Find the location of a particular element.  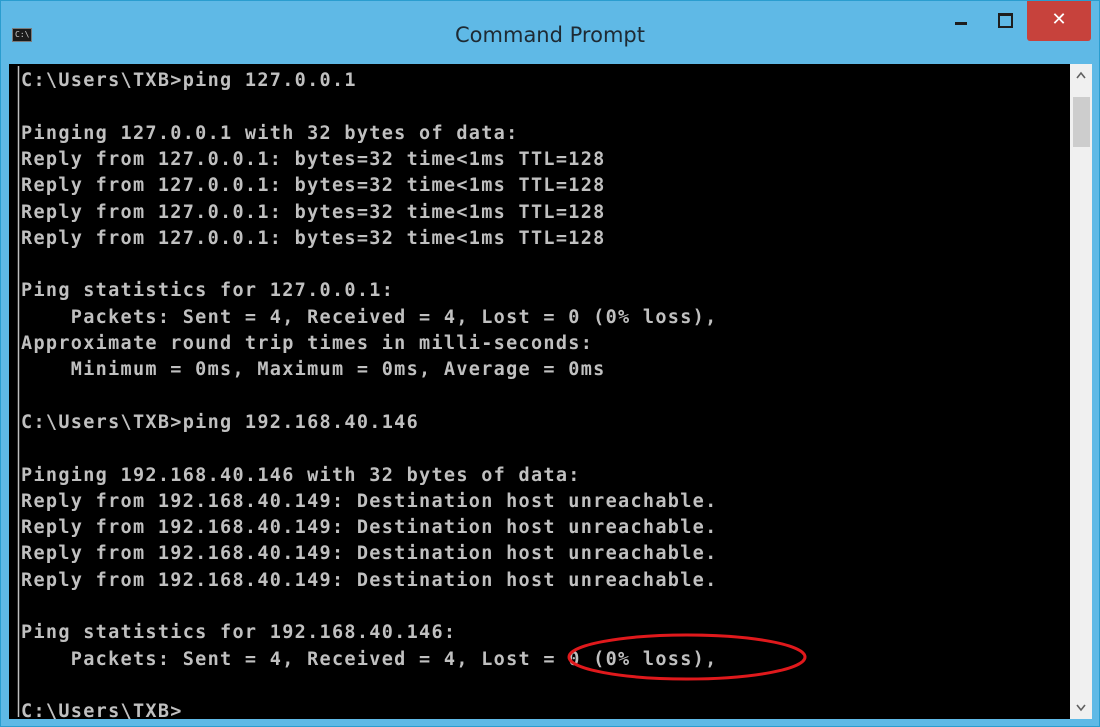

close-icon: ✕ is located at coordinates (1059, 19).